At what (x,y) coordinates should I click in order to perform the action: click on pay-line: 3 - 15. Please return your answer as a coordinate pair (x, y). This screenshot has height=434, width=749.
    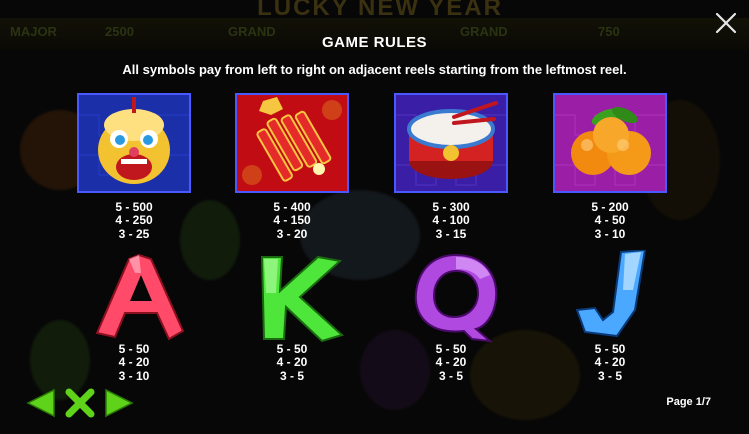
    Looking at the image, I should click on (451, 233).